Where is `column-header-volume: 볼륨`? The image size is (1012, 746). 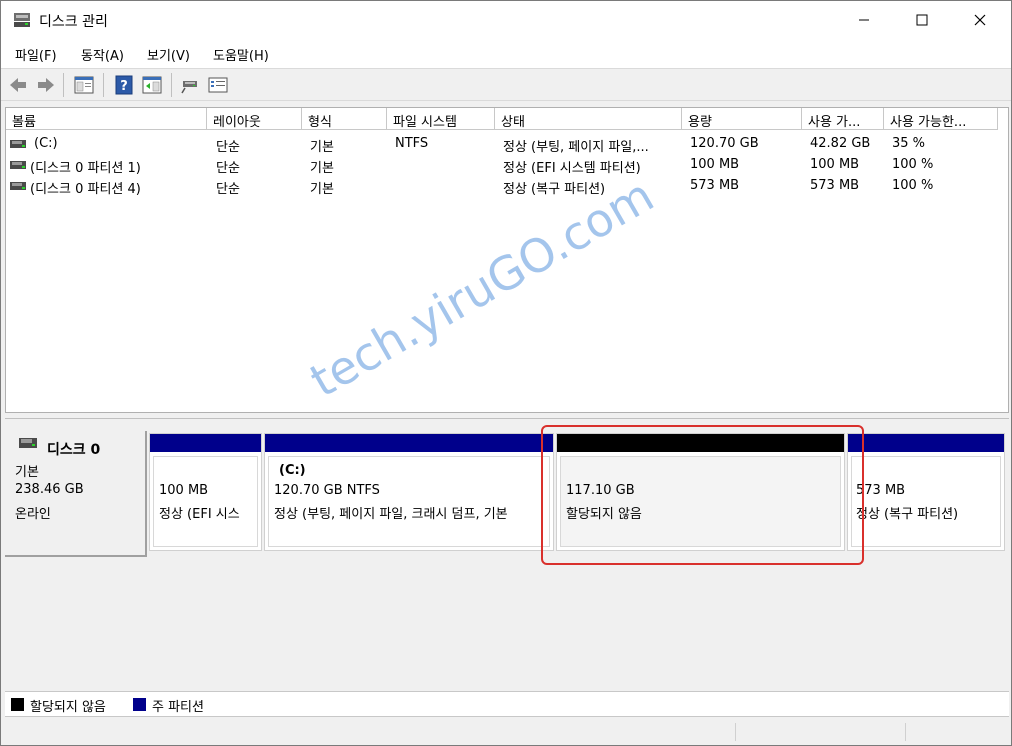 column-header-volume: 볼륨 is located at coordinates (106, 119).